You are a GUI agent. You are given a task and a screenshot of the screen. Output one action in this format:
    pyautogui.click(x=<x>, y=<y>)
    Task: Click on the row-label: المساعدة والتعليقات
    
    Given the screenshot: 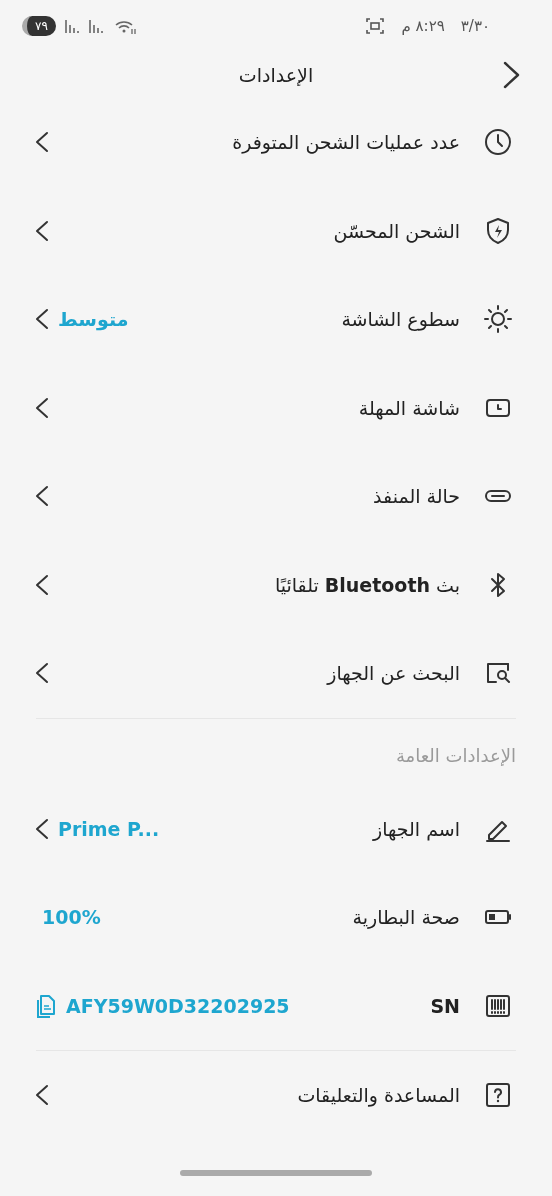 What is the action you would take?
    pyautogui.click(x=378, y=1096)
    